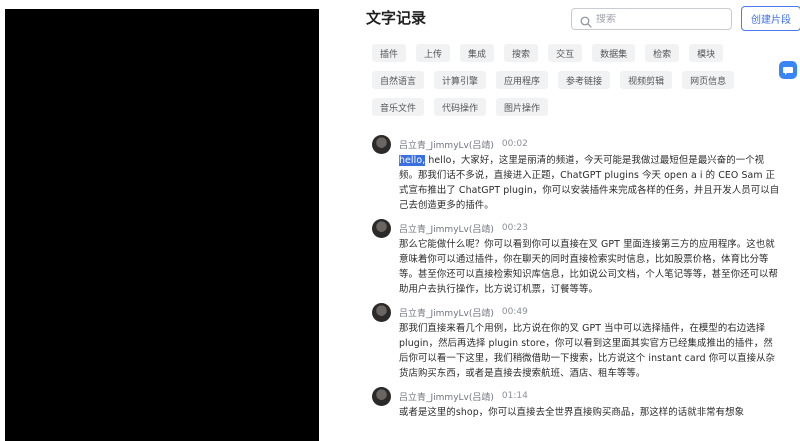 The height and width of the screenshot is (441, 800). Describe the element at coordinates (572, 107) in the screenshot. I see `tag-row: 音乐文件 代码操作 图片操作` at that location.